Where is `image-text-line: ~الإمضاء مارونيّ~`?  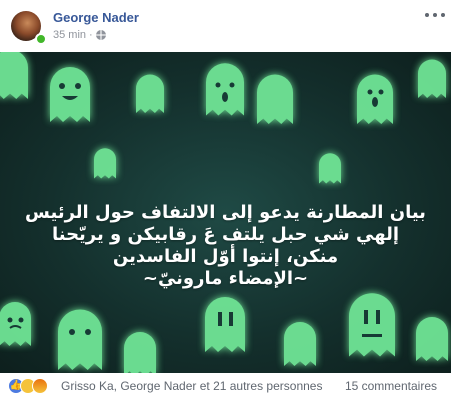 image-text-line: ~الإمضاء مارونيّ~ is located at coordinates (225, 278).